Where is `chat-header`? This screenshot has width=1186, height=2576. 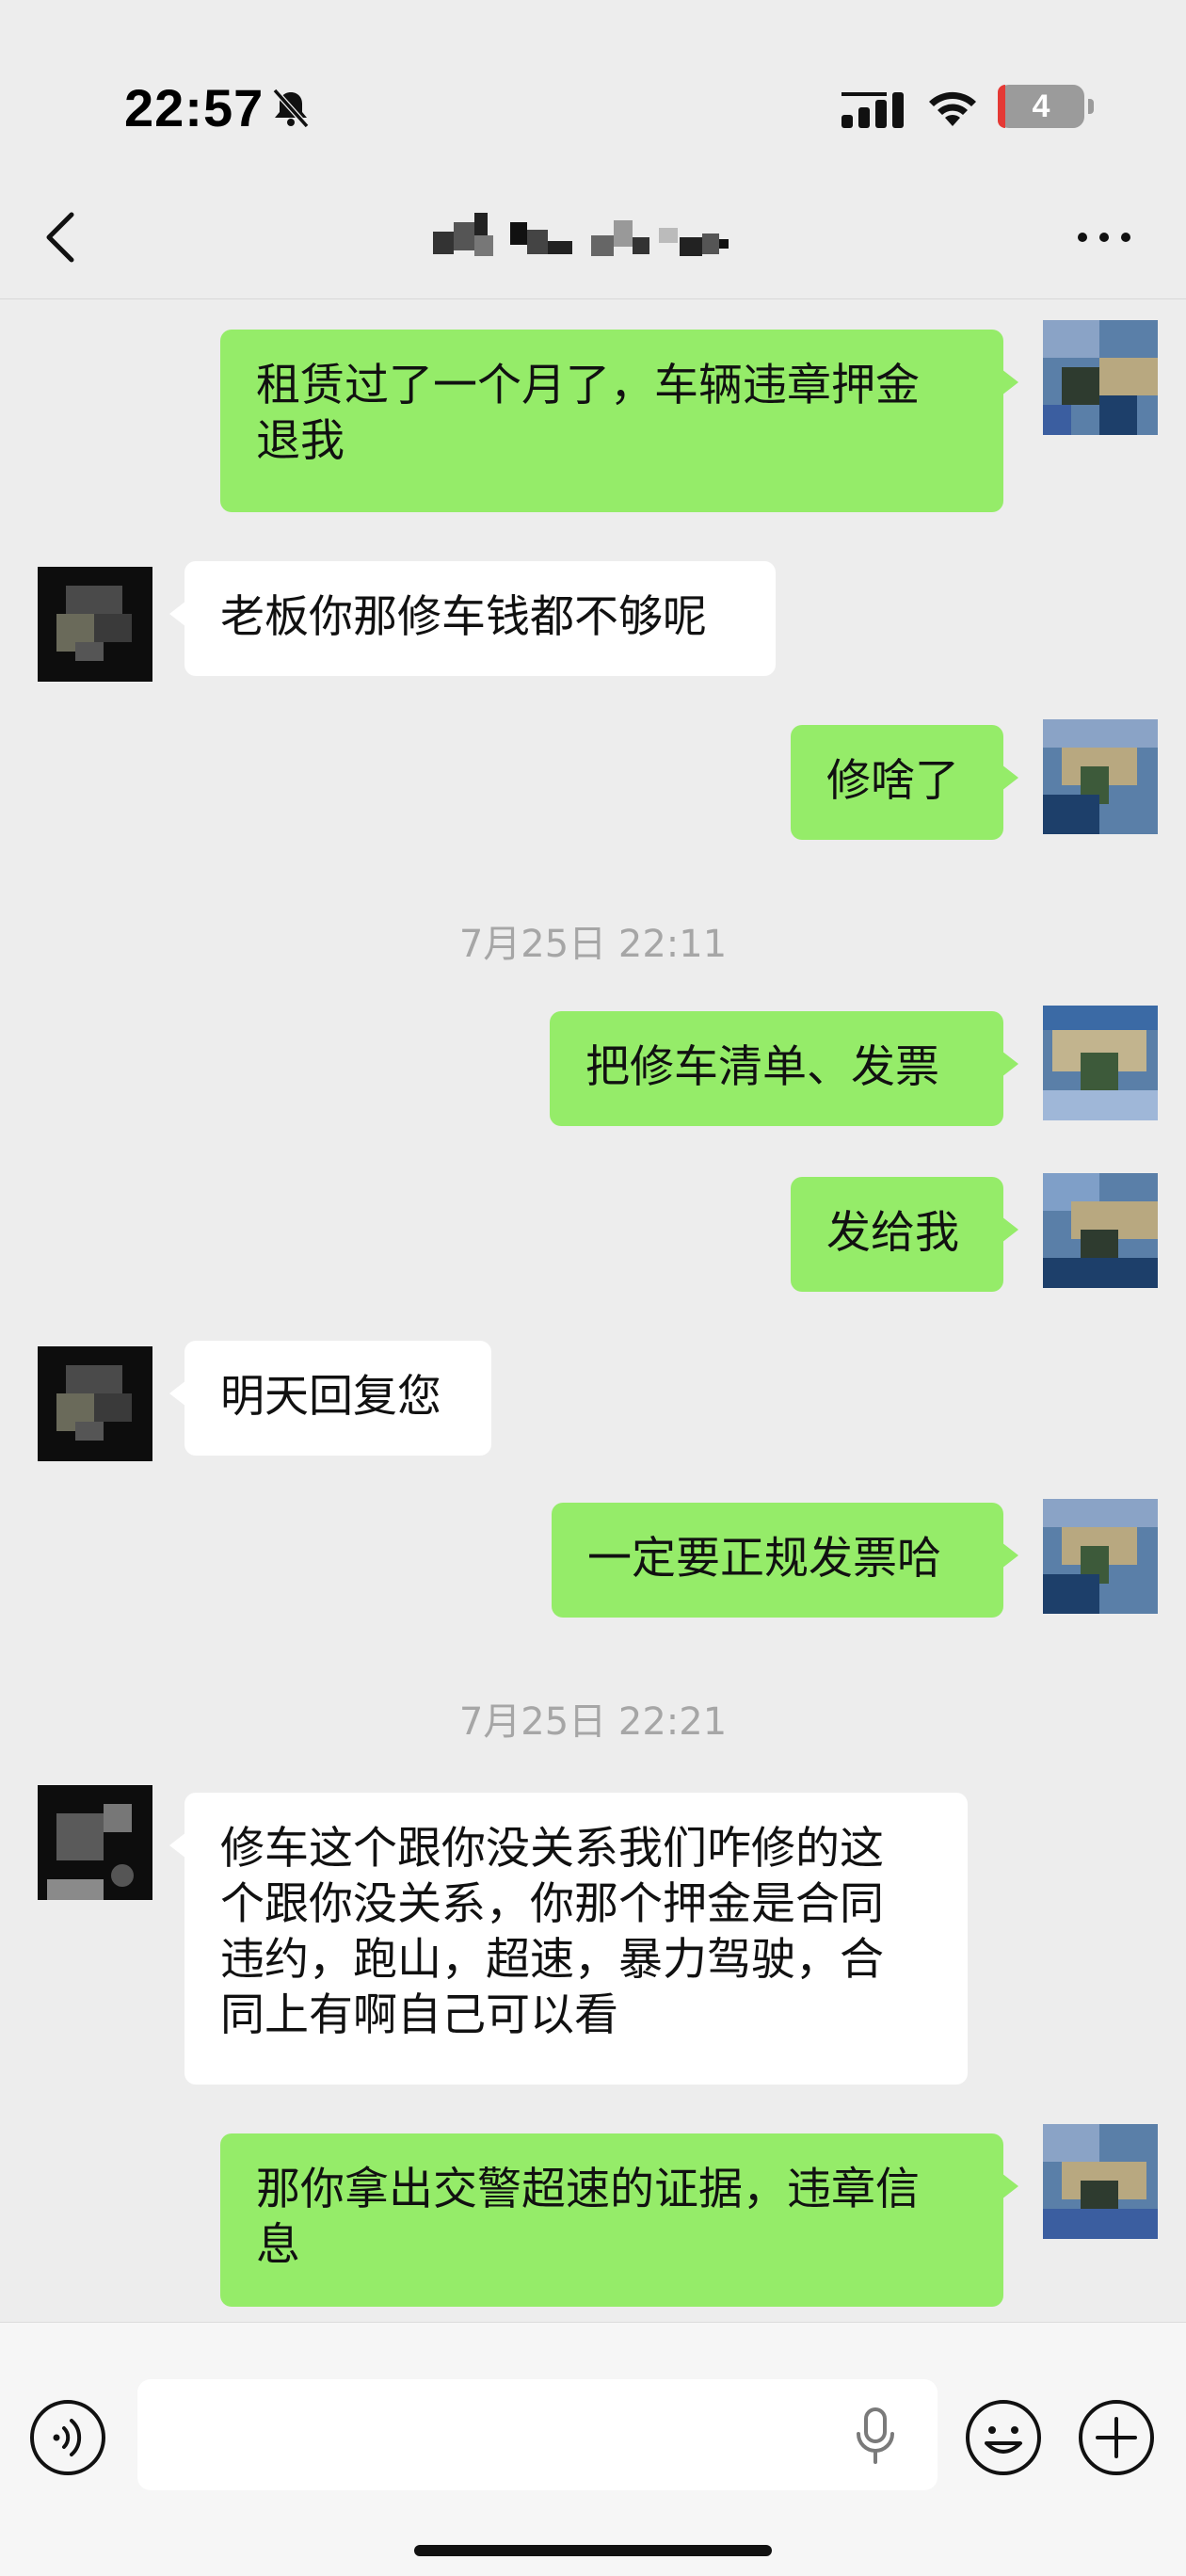 chat-header is located at coordinates (593, 243).